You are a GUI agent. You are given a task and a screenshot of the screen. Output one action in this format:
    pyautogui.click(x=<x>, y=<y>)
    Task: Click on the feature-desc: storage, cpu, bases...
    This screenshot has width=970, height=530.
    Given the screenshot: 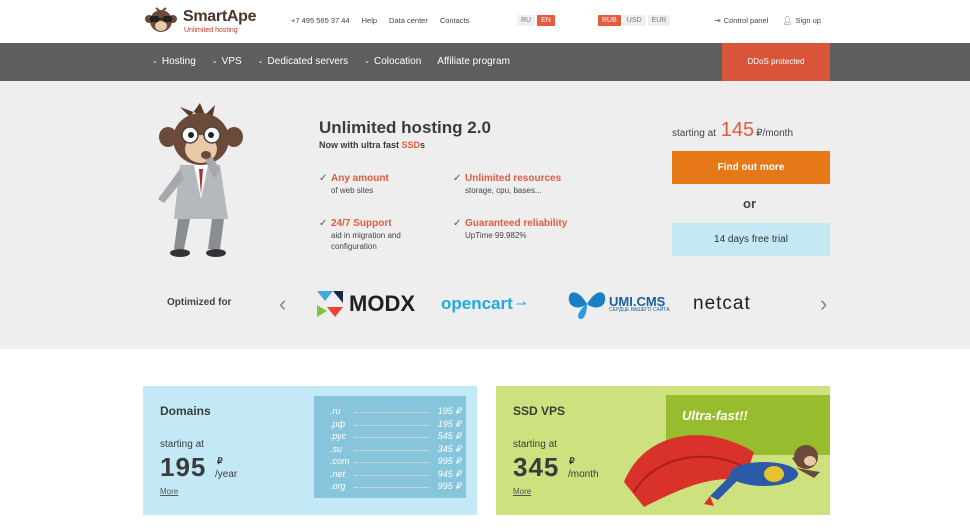 What is the action you would take?
    pyautogui.click(x=503, y=190)
    